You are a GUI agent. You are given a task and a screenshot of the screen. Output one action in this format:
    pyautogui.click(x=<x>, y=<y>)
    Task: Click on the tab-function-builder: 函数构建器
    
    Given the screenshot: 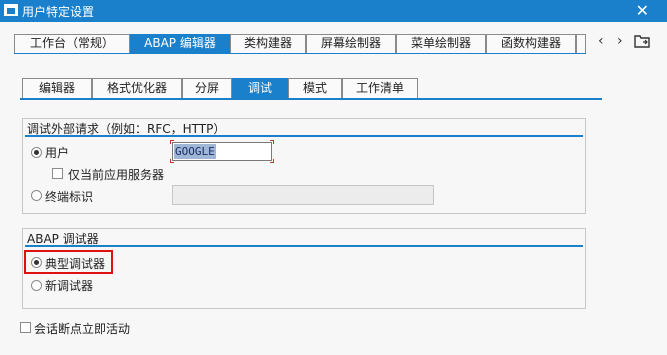 What is the action you would take?
    pyautogui.click(x=531, y=43)
    